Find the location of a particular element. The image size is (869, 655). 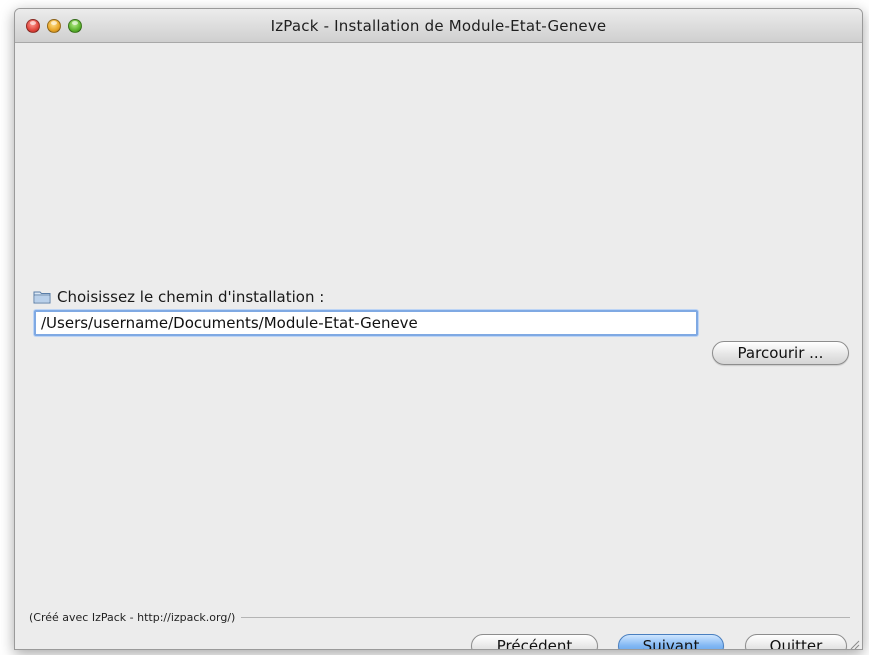

credit-row: (Créé avec IzPack - http://izpack.org/) is located at coordinates (439, 617).